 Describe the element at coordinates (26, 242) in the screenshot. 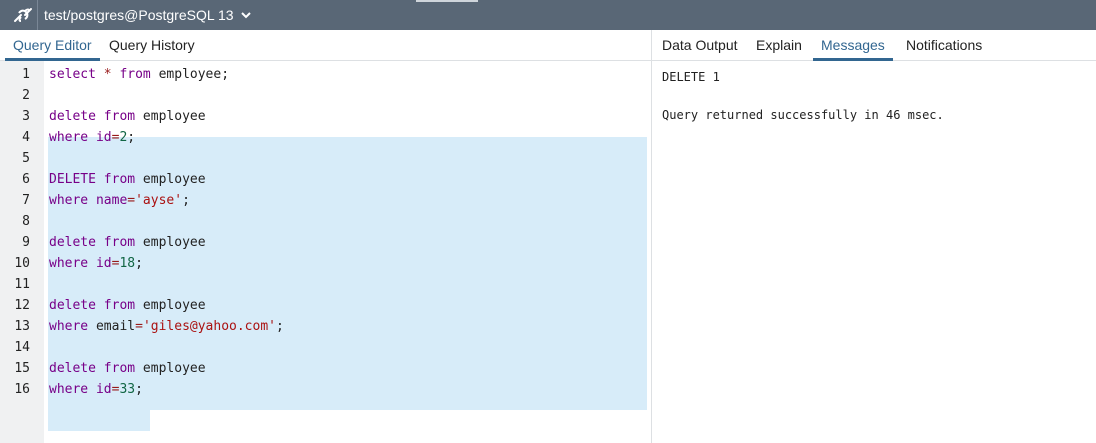

I see `line-number: 9` at that location.